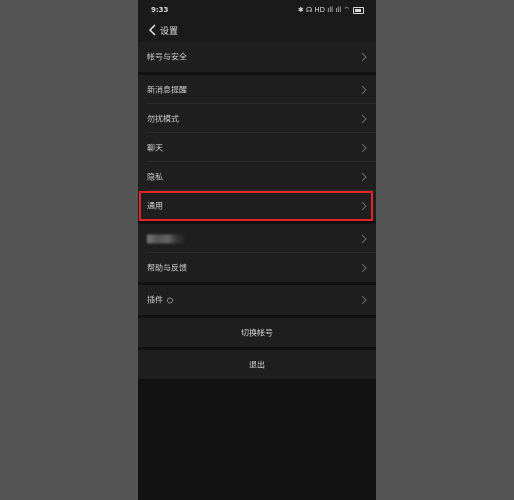 This screenshot has width=514, height=500. What do you see at coordinates (155, 300) in the screenshot?
I see `settings-item-label: 插件` at bounding box center [155, 300].